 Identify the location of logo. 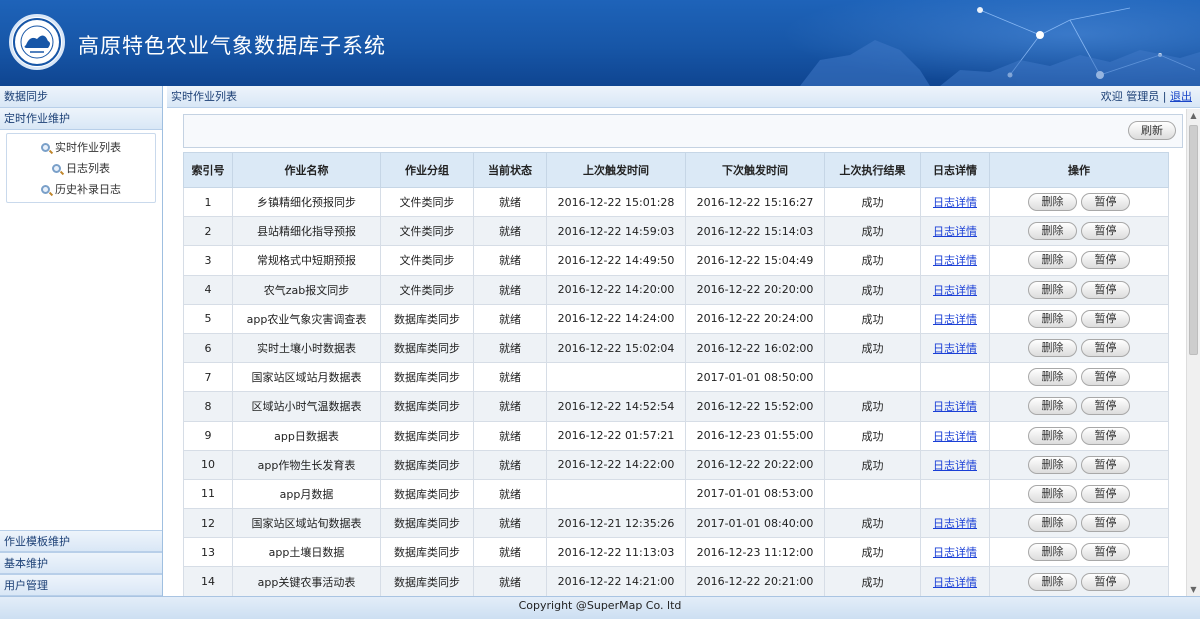
(37, 42).